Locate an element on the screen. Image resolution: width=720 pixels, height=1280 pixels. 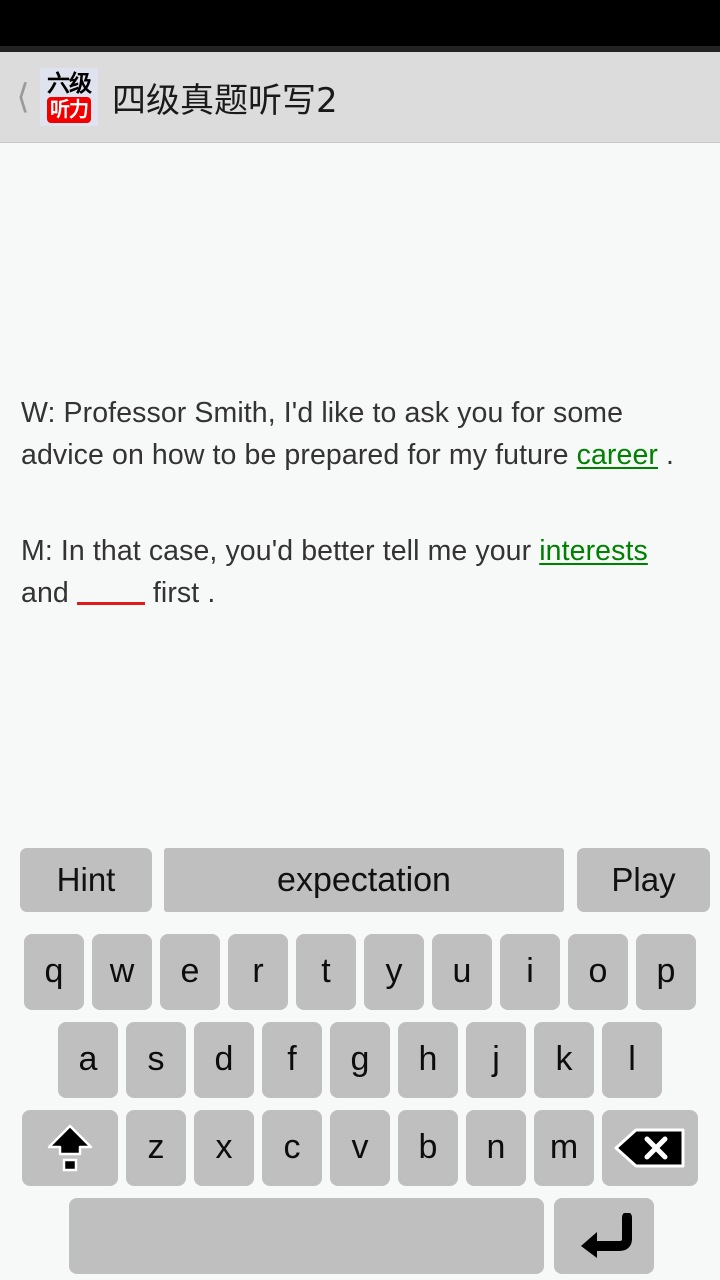
answer-blank is located at coordinates (110, 603).